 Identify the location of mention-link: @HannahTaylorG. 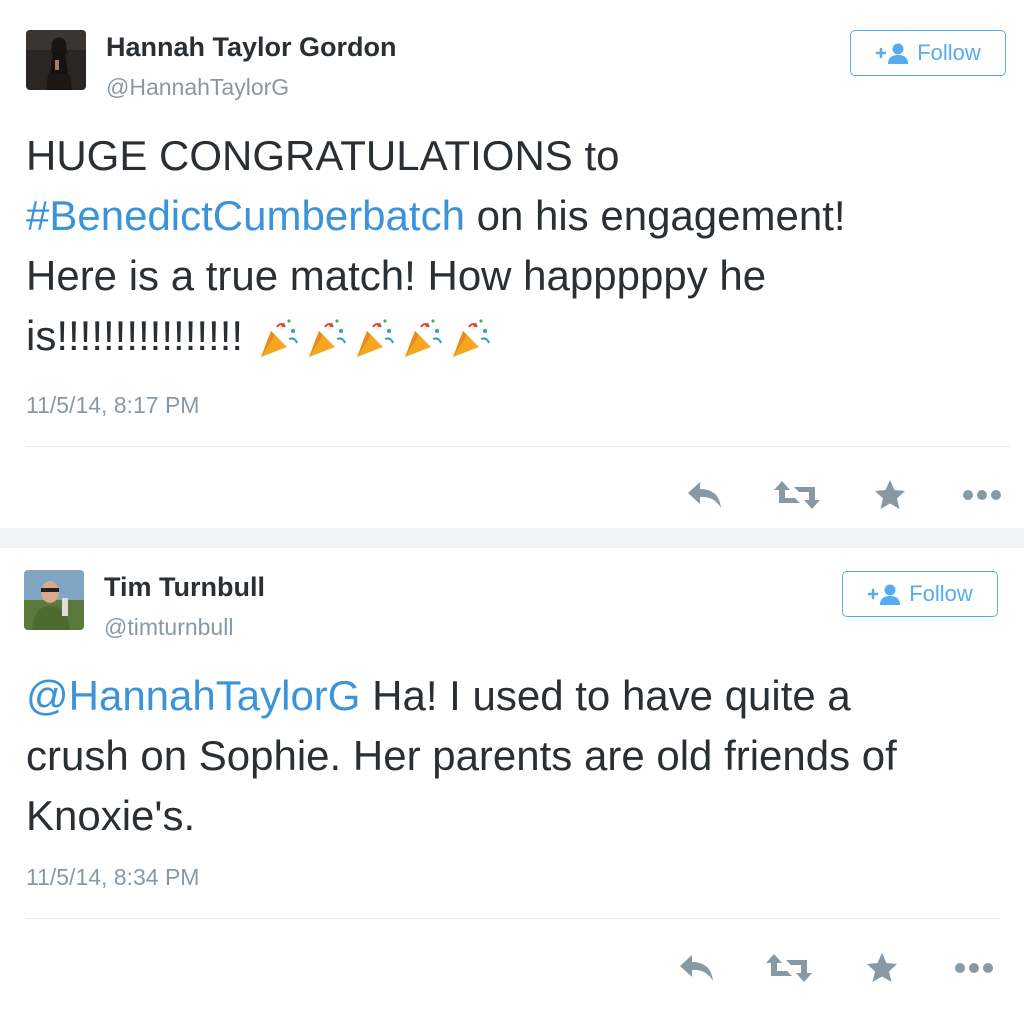
(193, 695).